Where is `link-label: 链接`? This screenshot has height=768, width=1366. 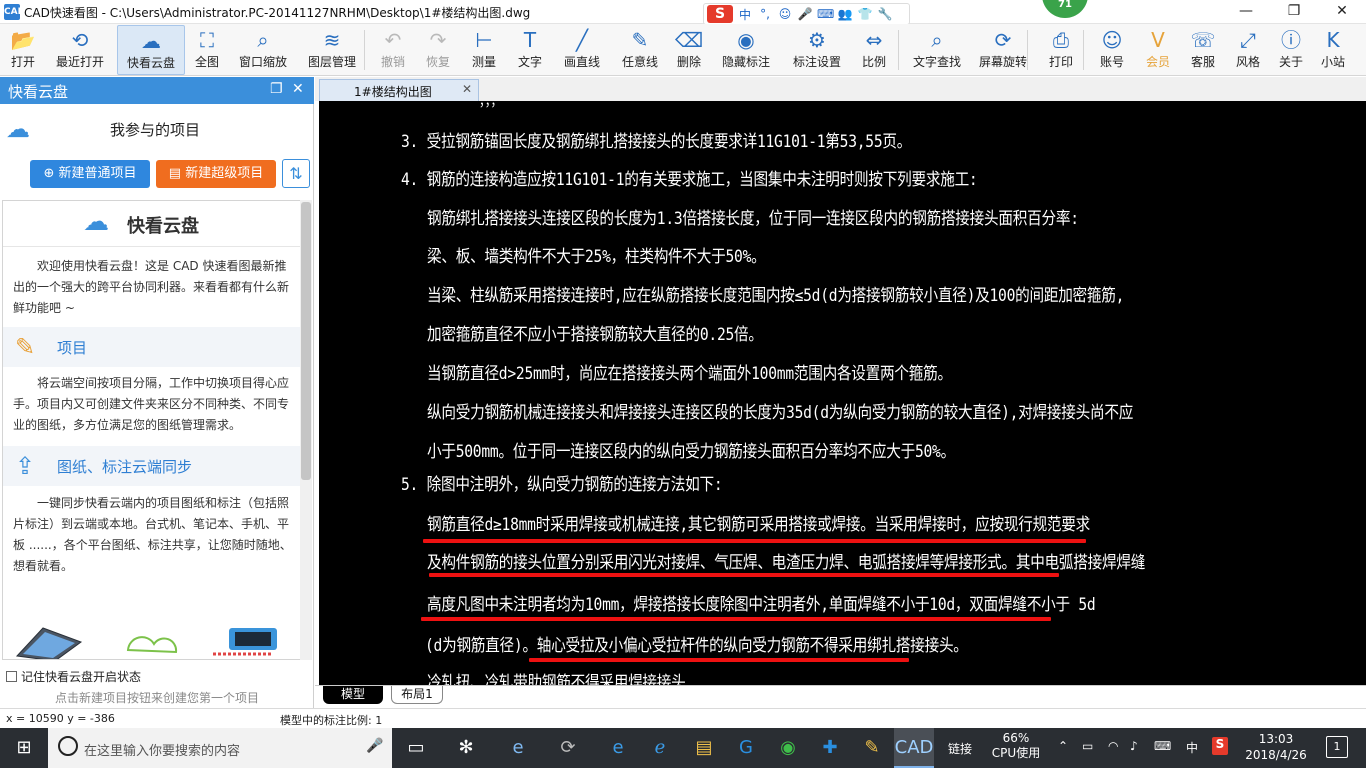 link-label: 链接 is located at coordinates (960, 754).